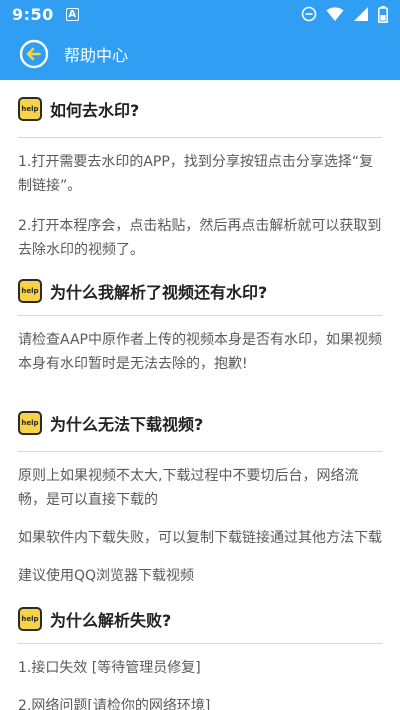 The height and width of the screenshot is (710, 400). What do you see at coordinates (200, 14) in the screenshot?
I see `status-bar: 9:50 A` at bounding box center [200, 14].